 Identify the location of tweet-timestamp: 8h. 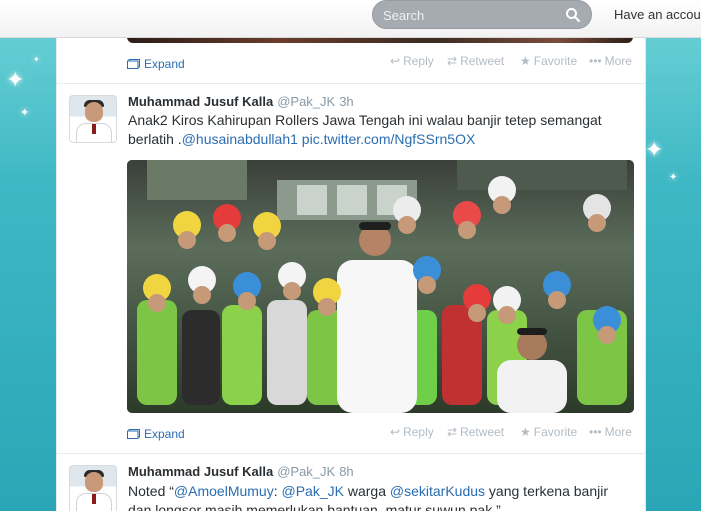
(346, 471).